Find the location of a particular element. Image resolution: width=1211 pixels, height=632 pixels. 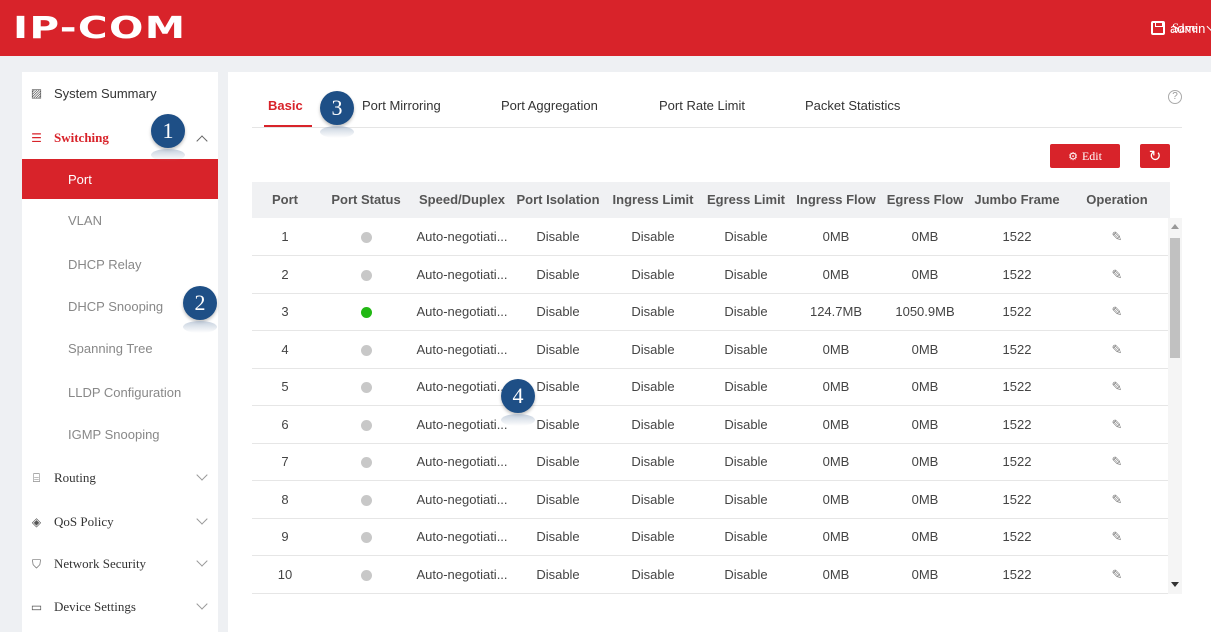

tab-port-aggregation: Port Aggregation is located at coordinates (549, 105).